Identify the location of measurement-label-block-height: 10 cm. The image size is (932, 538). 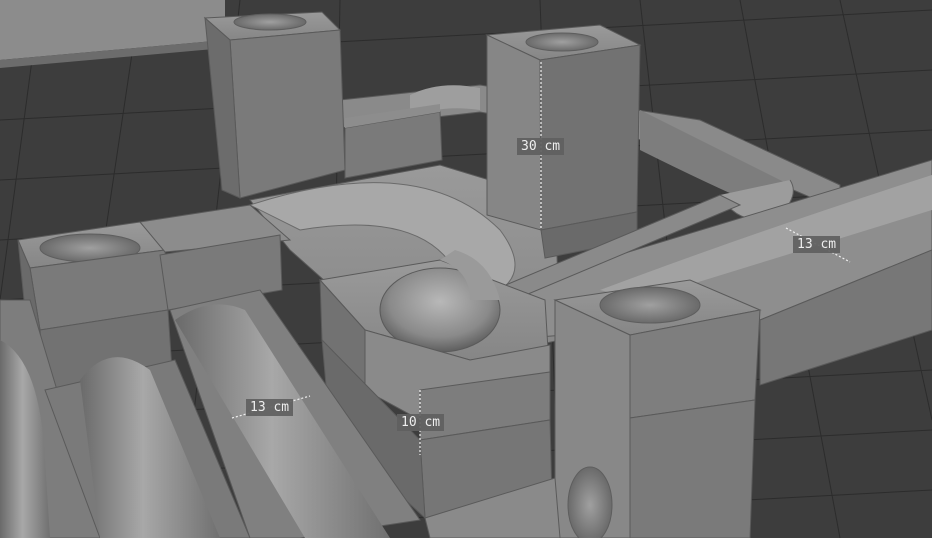
(421, 422).